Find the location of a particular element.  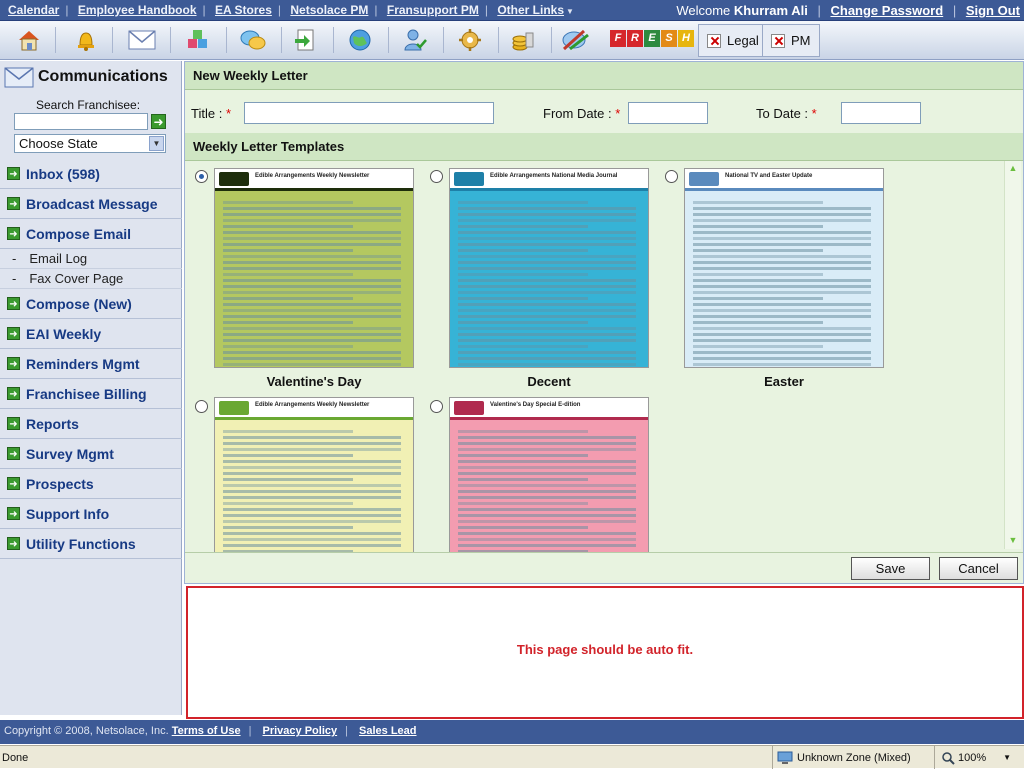

template-thumbnail: National TV and Easter Update is located at coordinates (784, 268).